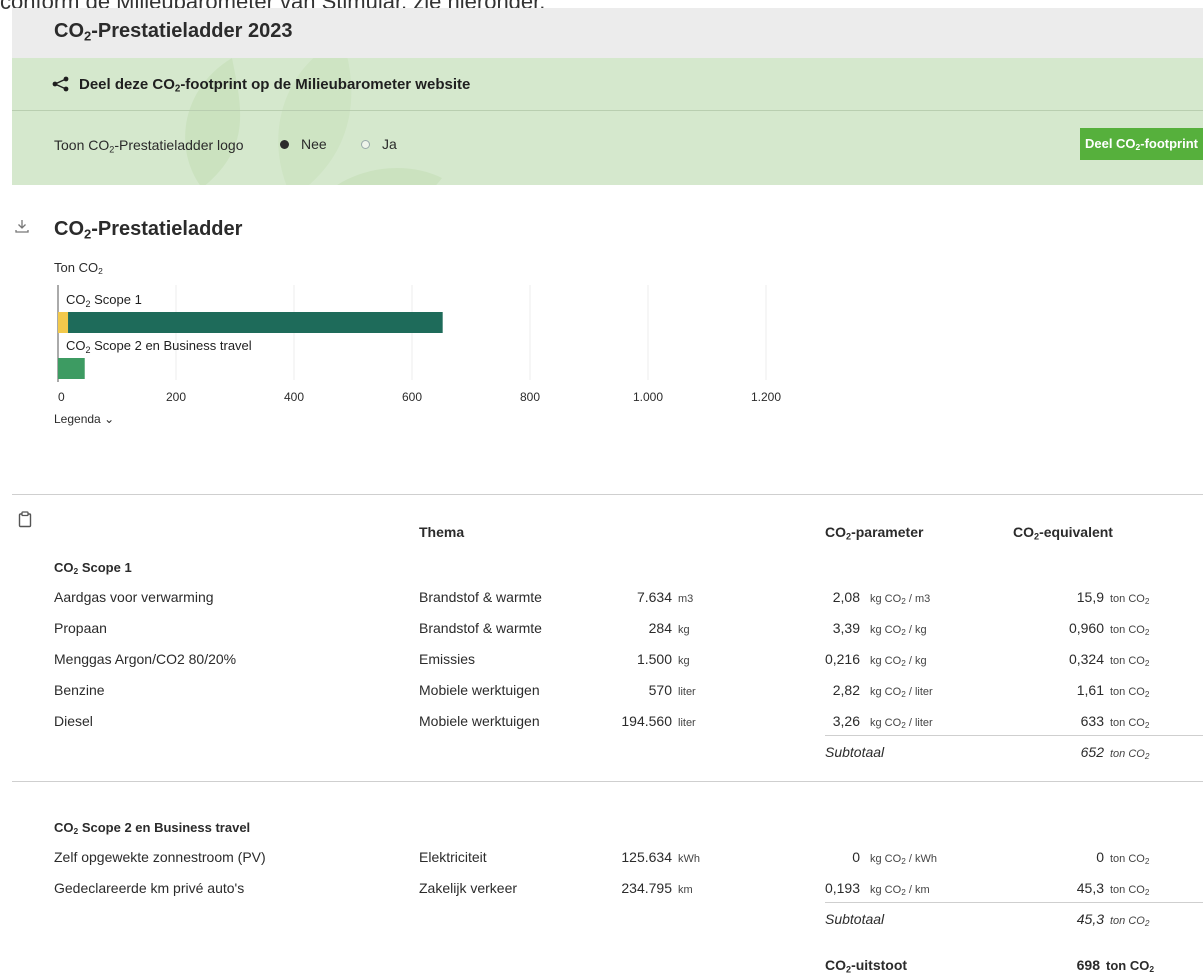 Image resolution: width=1203 pixels, height=977 pixels. What do you see at coordinates (173, 32) in the screenshot?
I see `page-title: CO2-Prestatieladder 2023` at bounding box center [173, 32].